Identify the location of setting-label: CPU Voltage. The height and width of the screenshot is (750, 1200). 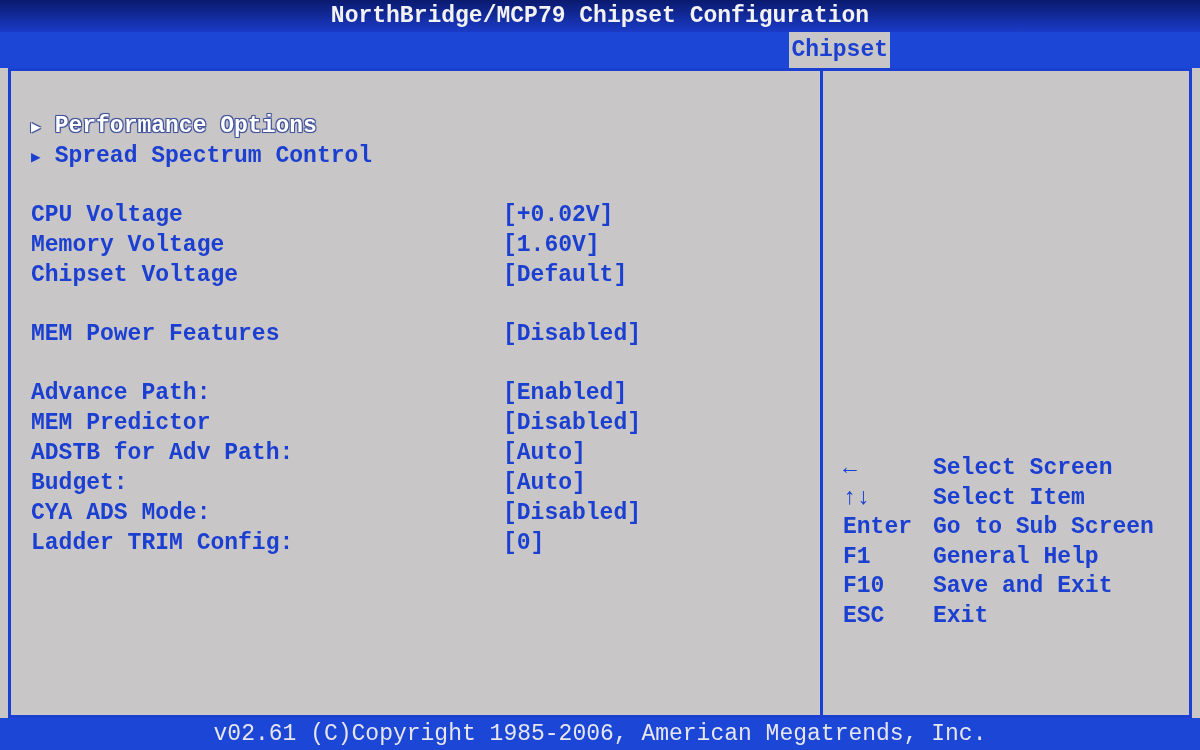
(267, 215).